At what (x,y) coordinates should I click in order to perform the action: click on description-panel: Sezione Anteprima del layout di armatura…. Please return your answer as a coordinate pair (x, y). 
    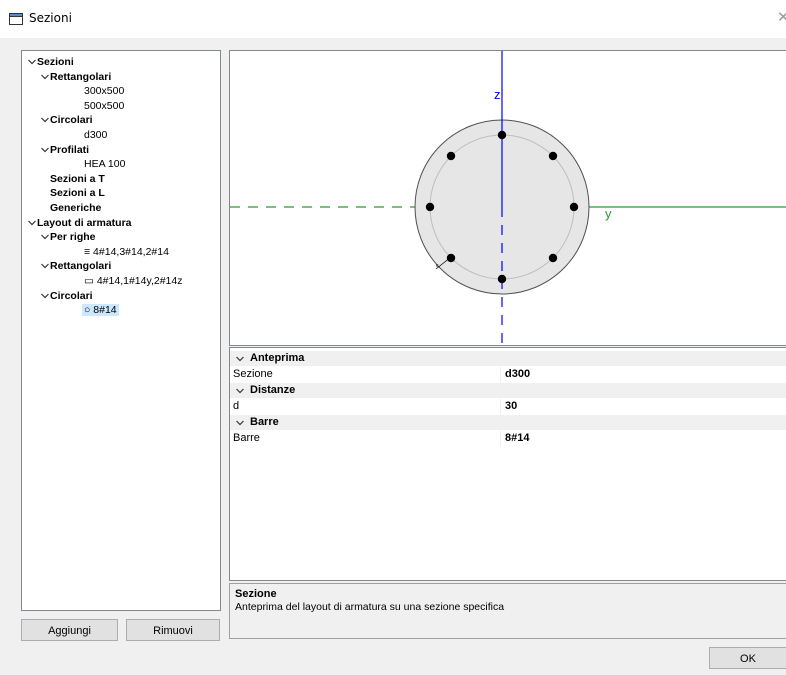
    Looking at the image, I should click on (507, 611).